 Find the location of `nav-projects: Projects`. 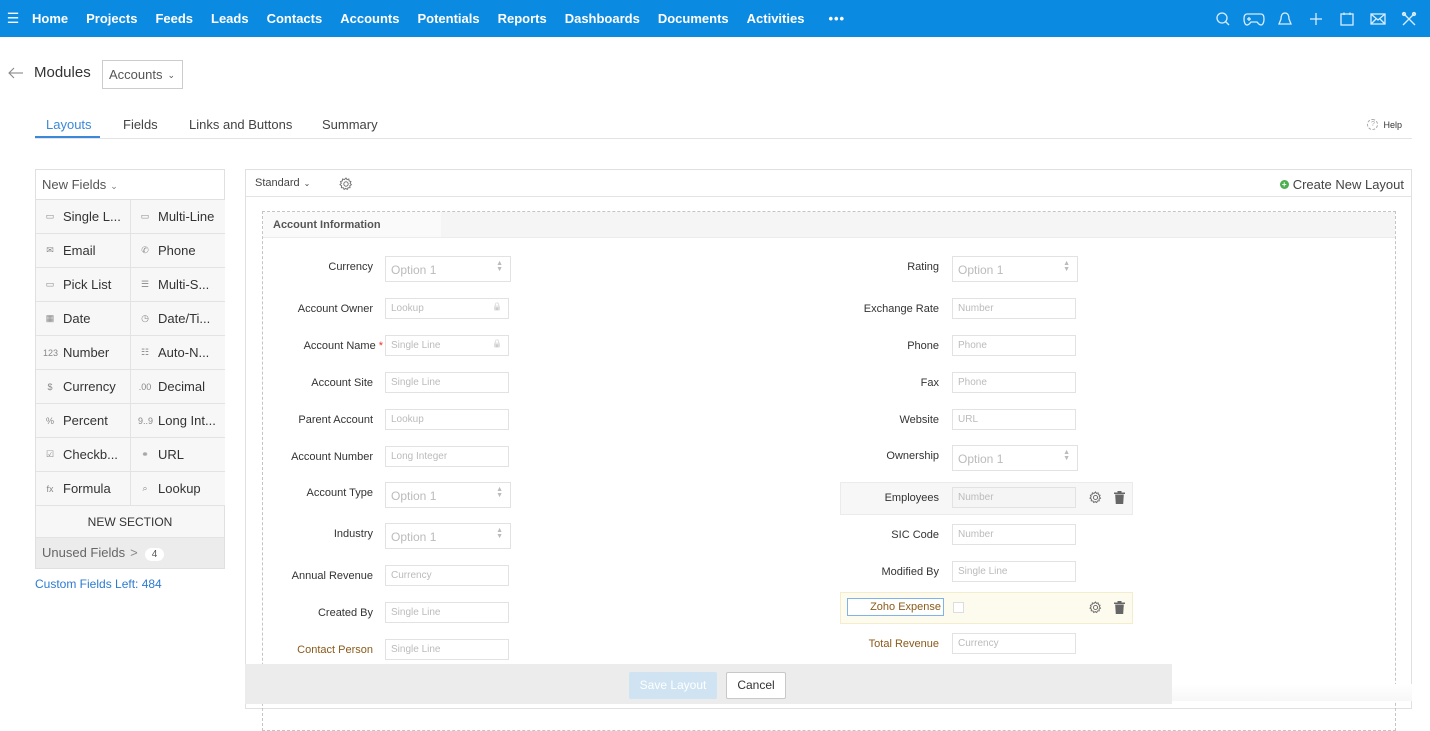

nav-projects: Projects is located at coordinates (111, 18).